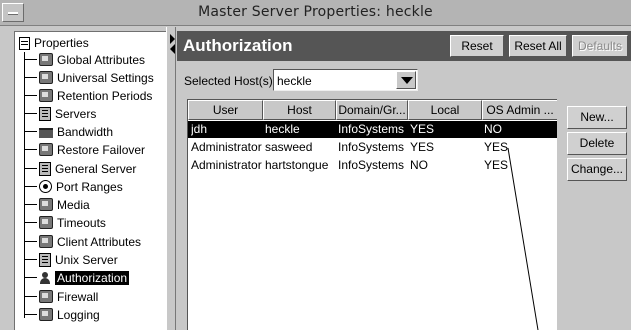 The width and height of the screenshot is (631, 330). What do you see at coordinates (228, 81) in the screenshot?
I see `selected-hosts-label: Selected Host(s)` at bounding box center [228, 81].